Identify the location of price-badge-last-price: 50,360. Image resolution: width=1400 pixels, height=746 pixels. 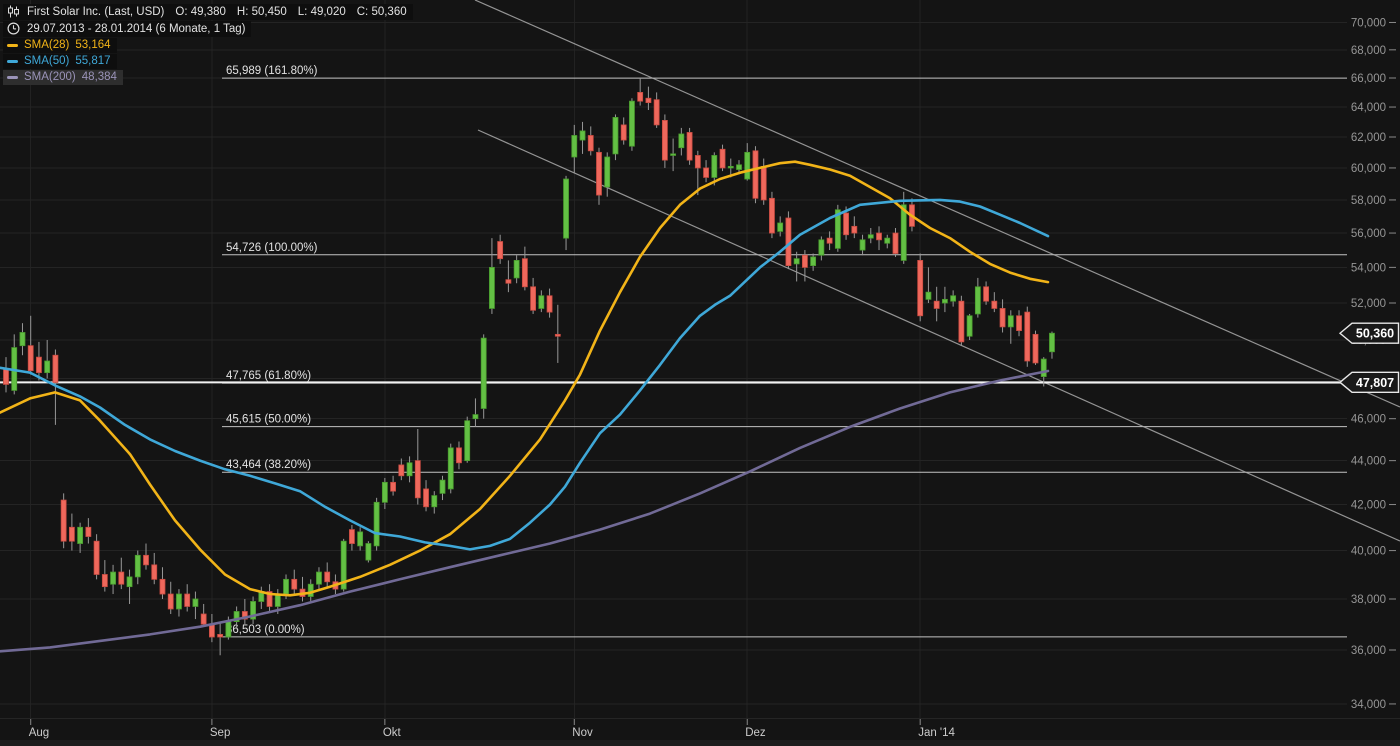
(1369, 333).